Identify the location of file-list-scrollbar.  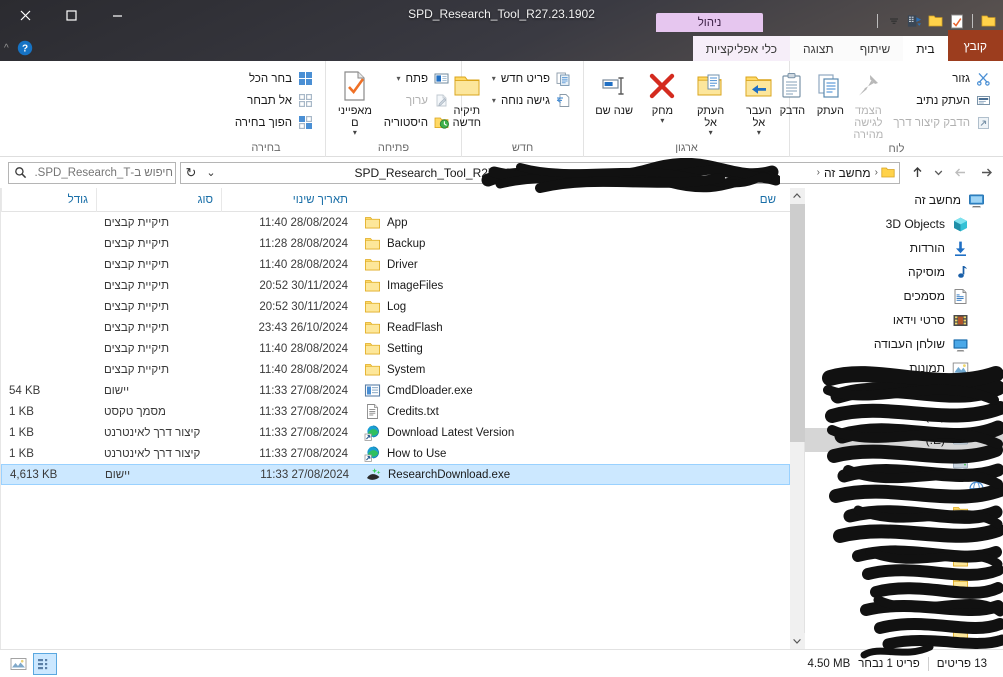
(797, 418).